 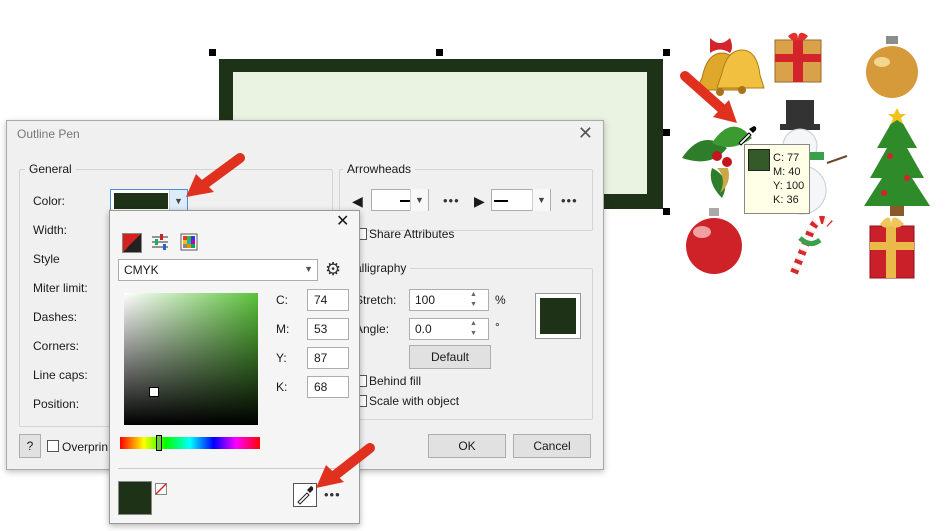 What do you see at coordinates (282, 300) in the screenshot?
I see `c-label: C:` at bounding box center [282, 300].